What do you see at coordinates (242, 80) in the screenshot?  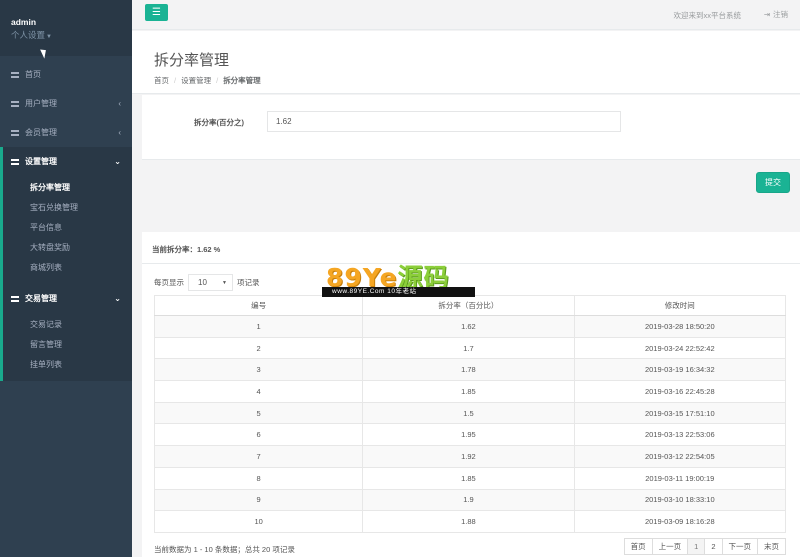 I see `breadcrumb-current: 拆分率管理` at bounding box center [242, 80].